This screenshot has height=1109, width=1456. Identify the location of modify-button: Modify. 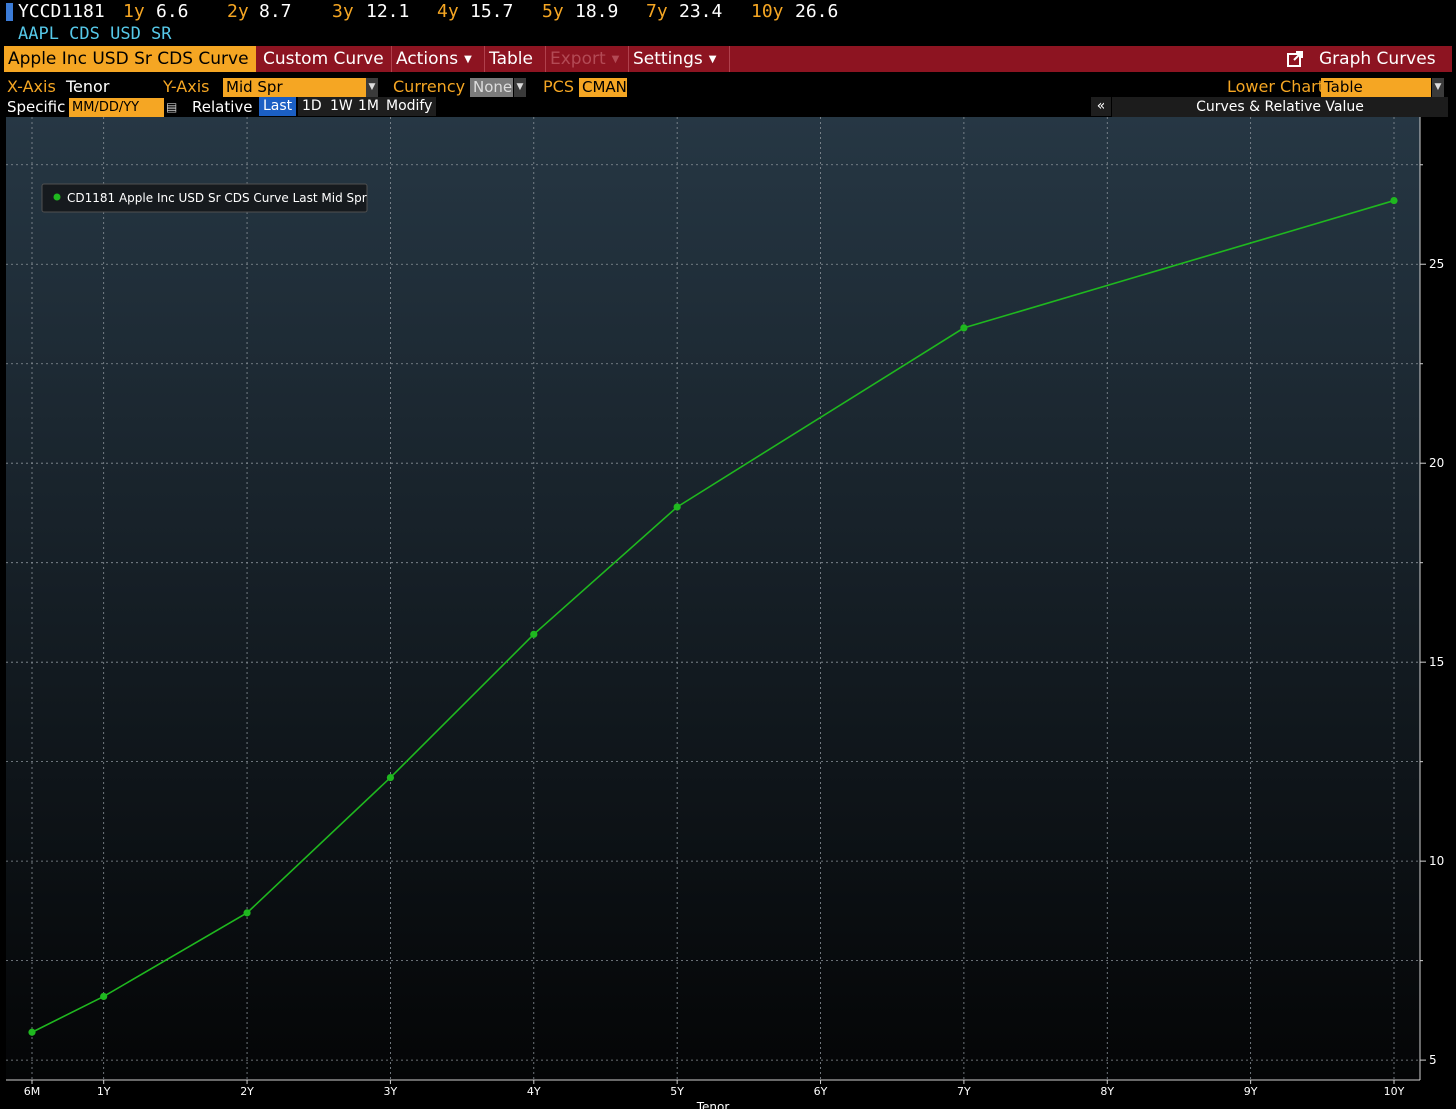
(409, 106).